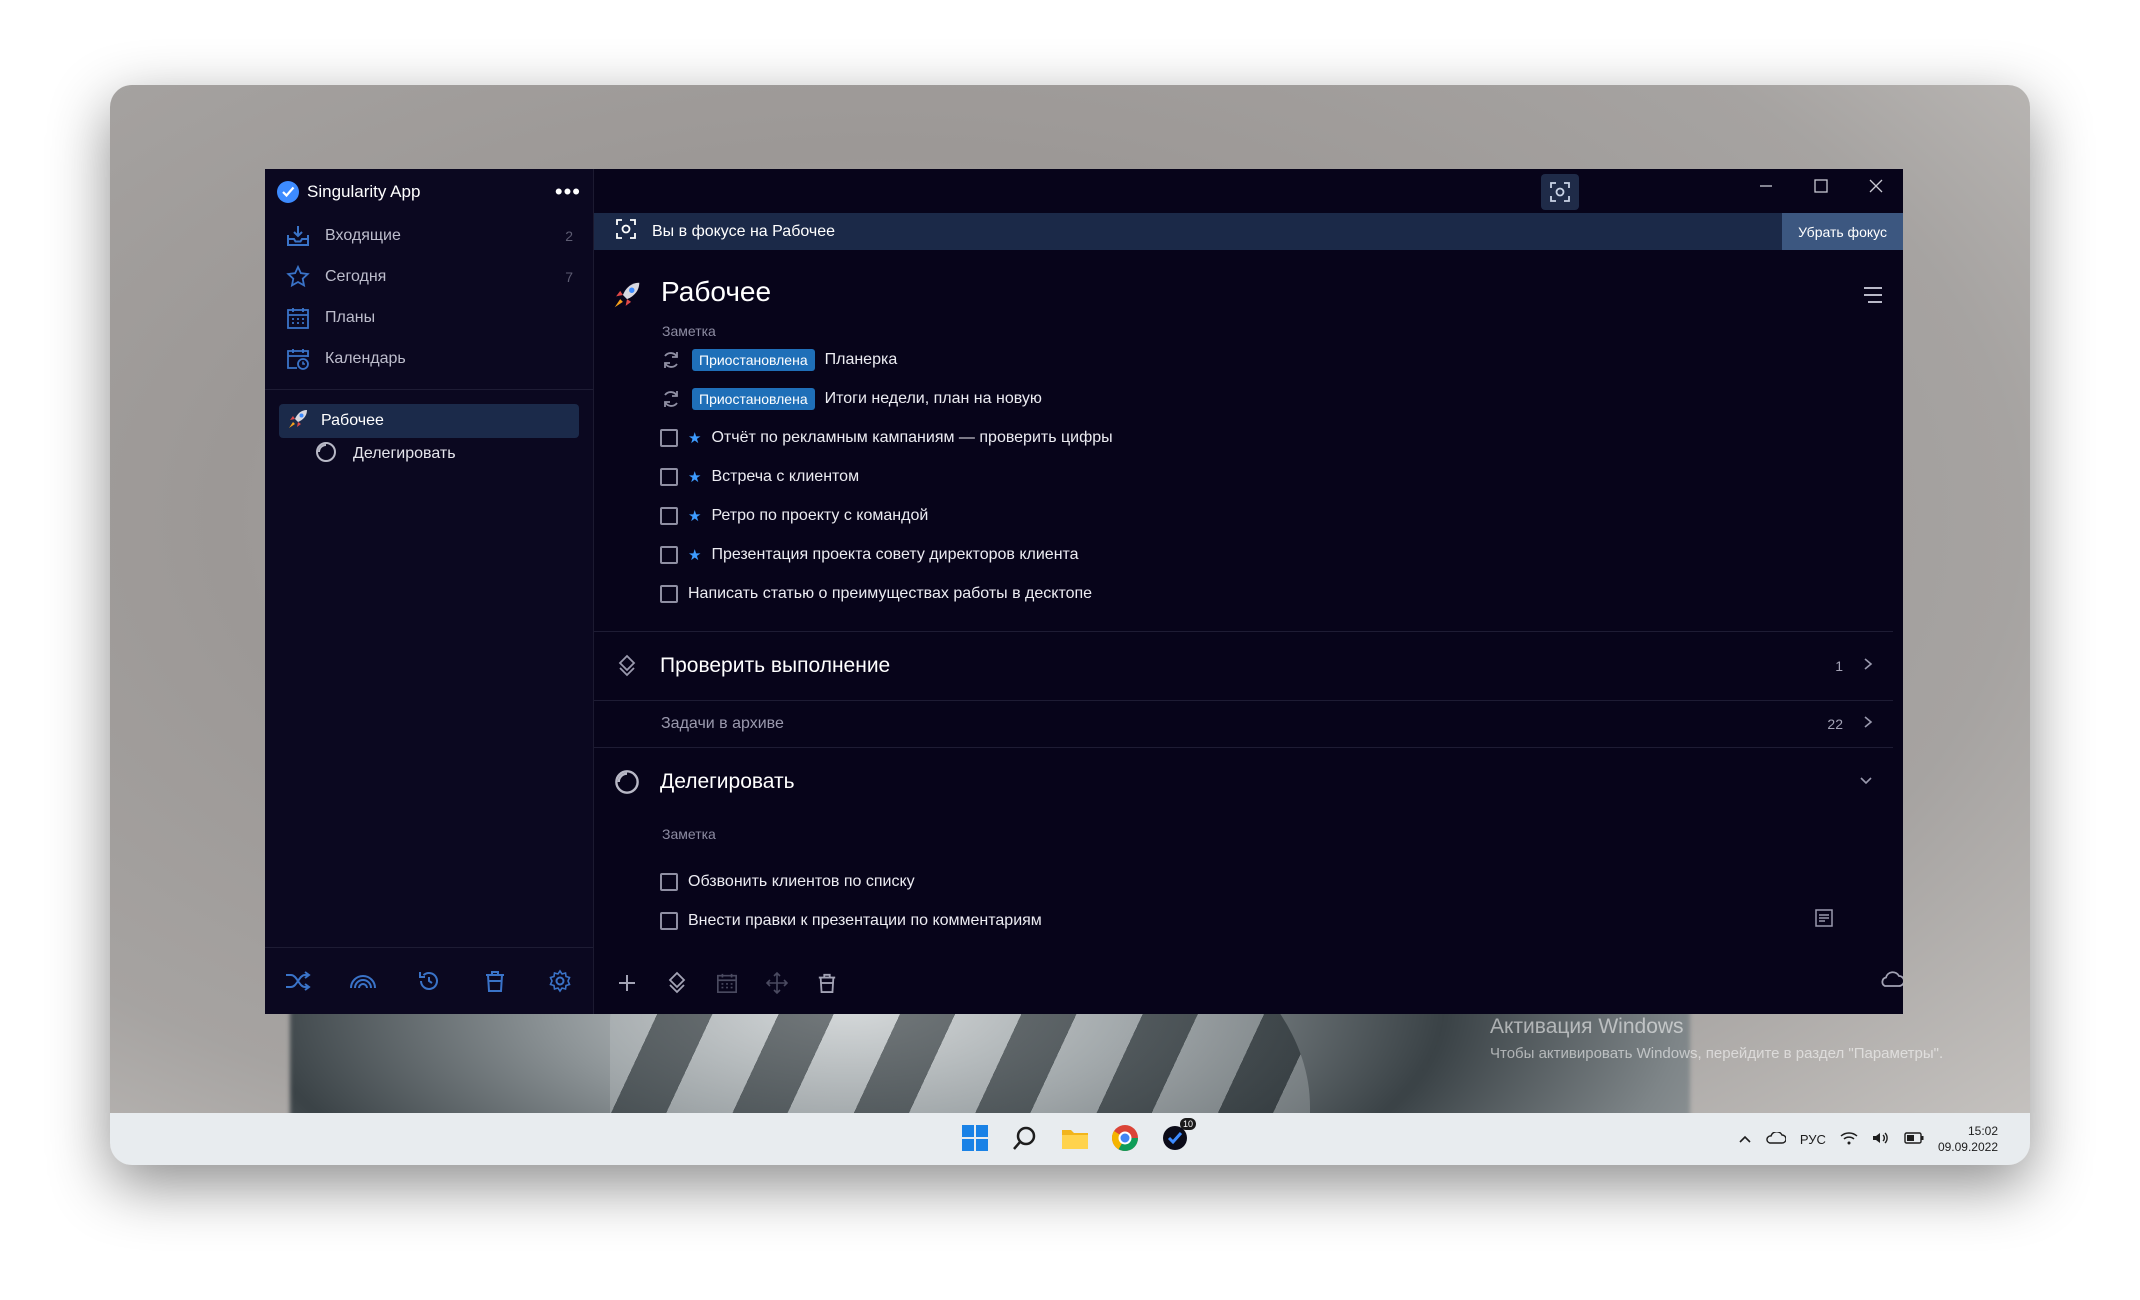 The image size is (2140, 1300). I want to click on section-note: Заметка, so click(1248, 834).